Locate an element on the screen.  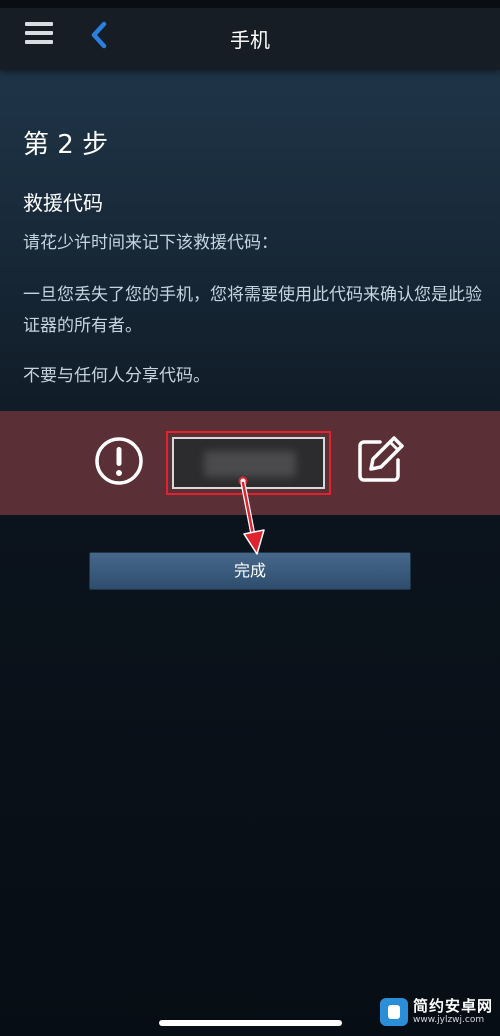
rescue-code-highlight is located at coordinates (248, 463).